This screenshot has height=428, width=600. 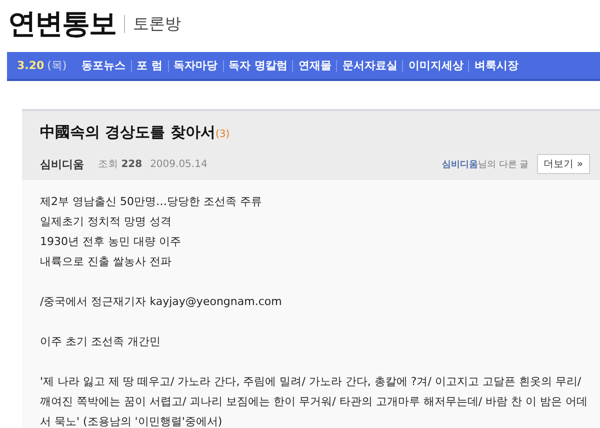 What do you see at coordinates (103, 65) in the screenshot?
I see `nav-link: 동포뉴스` at bounding box center [103, 65].